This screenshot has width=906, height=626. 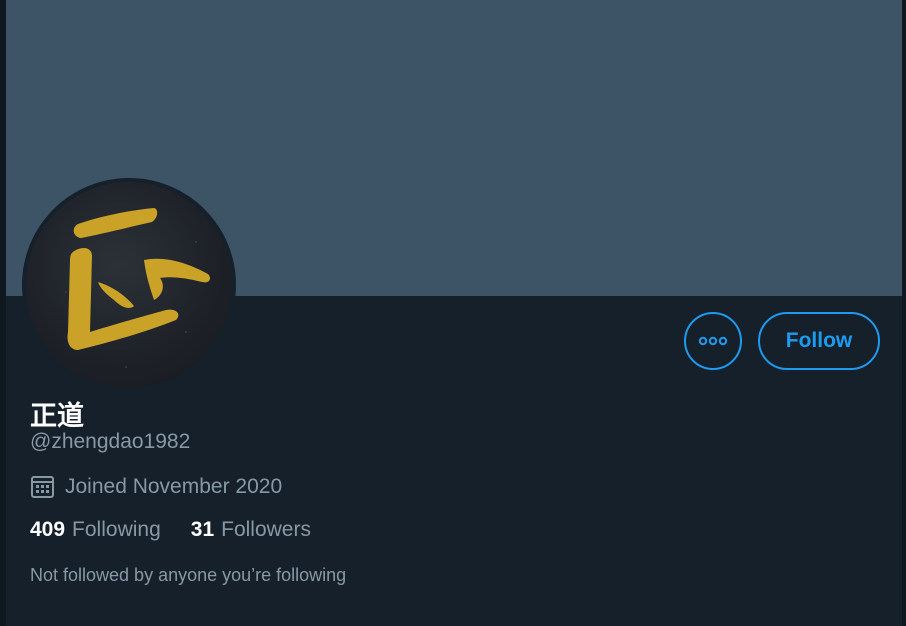 What do you see at coordinates (188, 575) in the screenshot?
I see `social-context-text: Not followed by anyone you’re following` at bounding box center [188, 575].